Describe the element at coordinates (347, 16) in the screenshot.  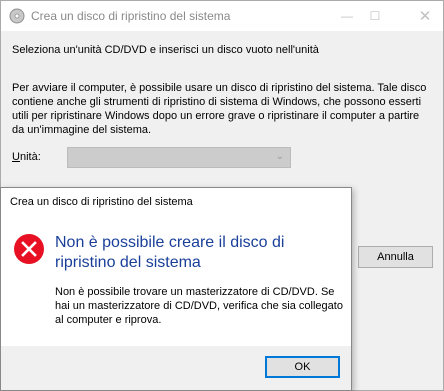
I see `minimize-icon: —` at that location.